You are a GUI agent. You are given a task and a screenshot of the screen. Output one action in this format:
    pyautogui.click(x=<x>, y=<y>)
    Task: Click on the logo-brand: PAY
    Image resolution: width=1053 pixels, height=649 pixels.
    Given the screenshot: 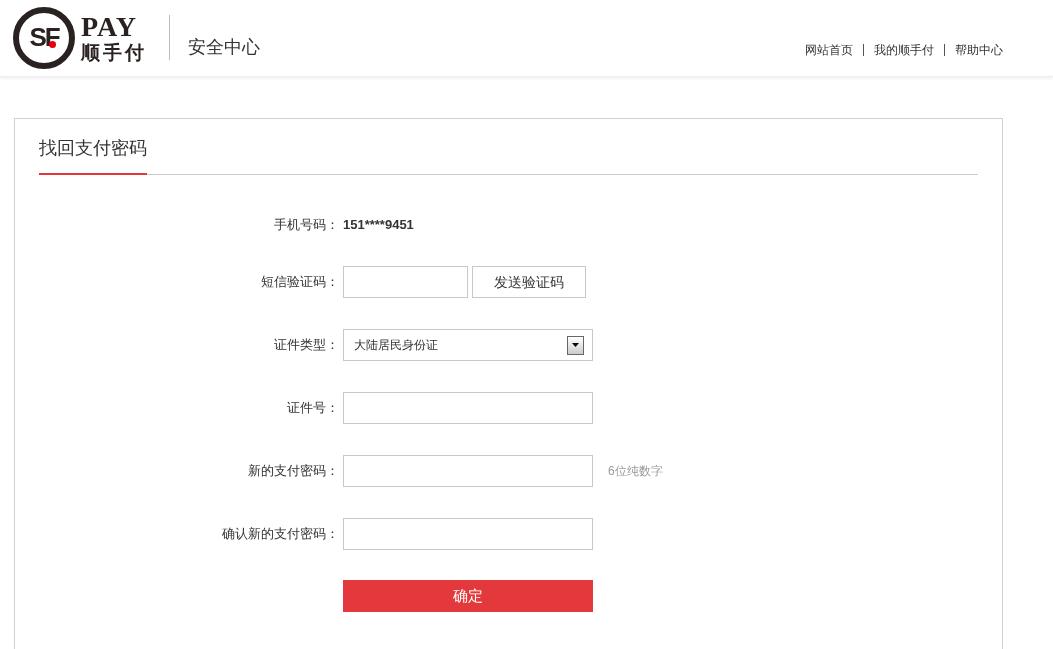 What is the action you would take?
    pyautogui.click(x=109, y=27)
    